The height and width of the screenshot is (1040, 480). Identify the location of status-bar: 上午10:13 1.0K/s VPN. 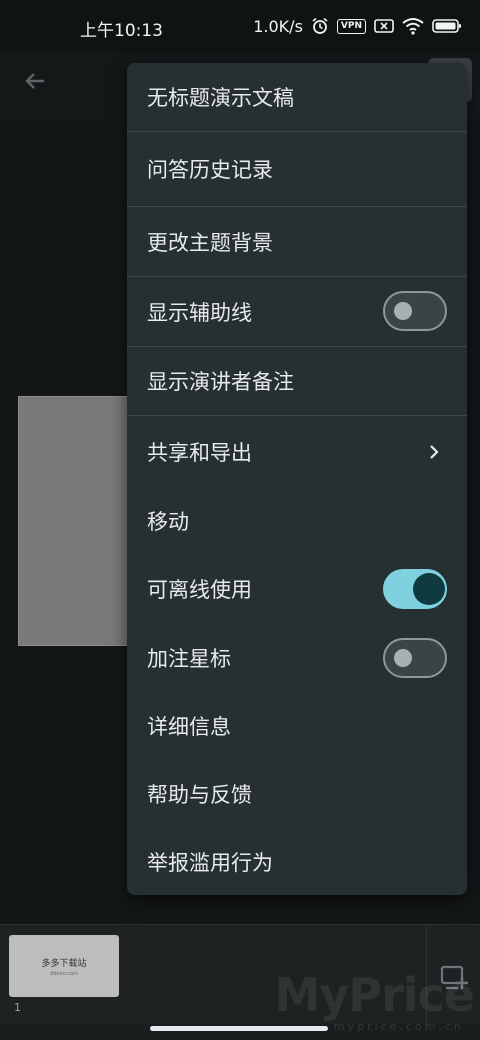
(240, 26).